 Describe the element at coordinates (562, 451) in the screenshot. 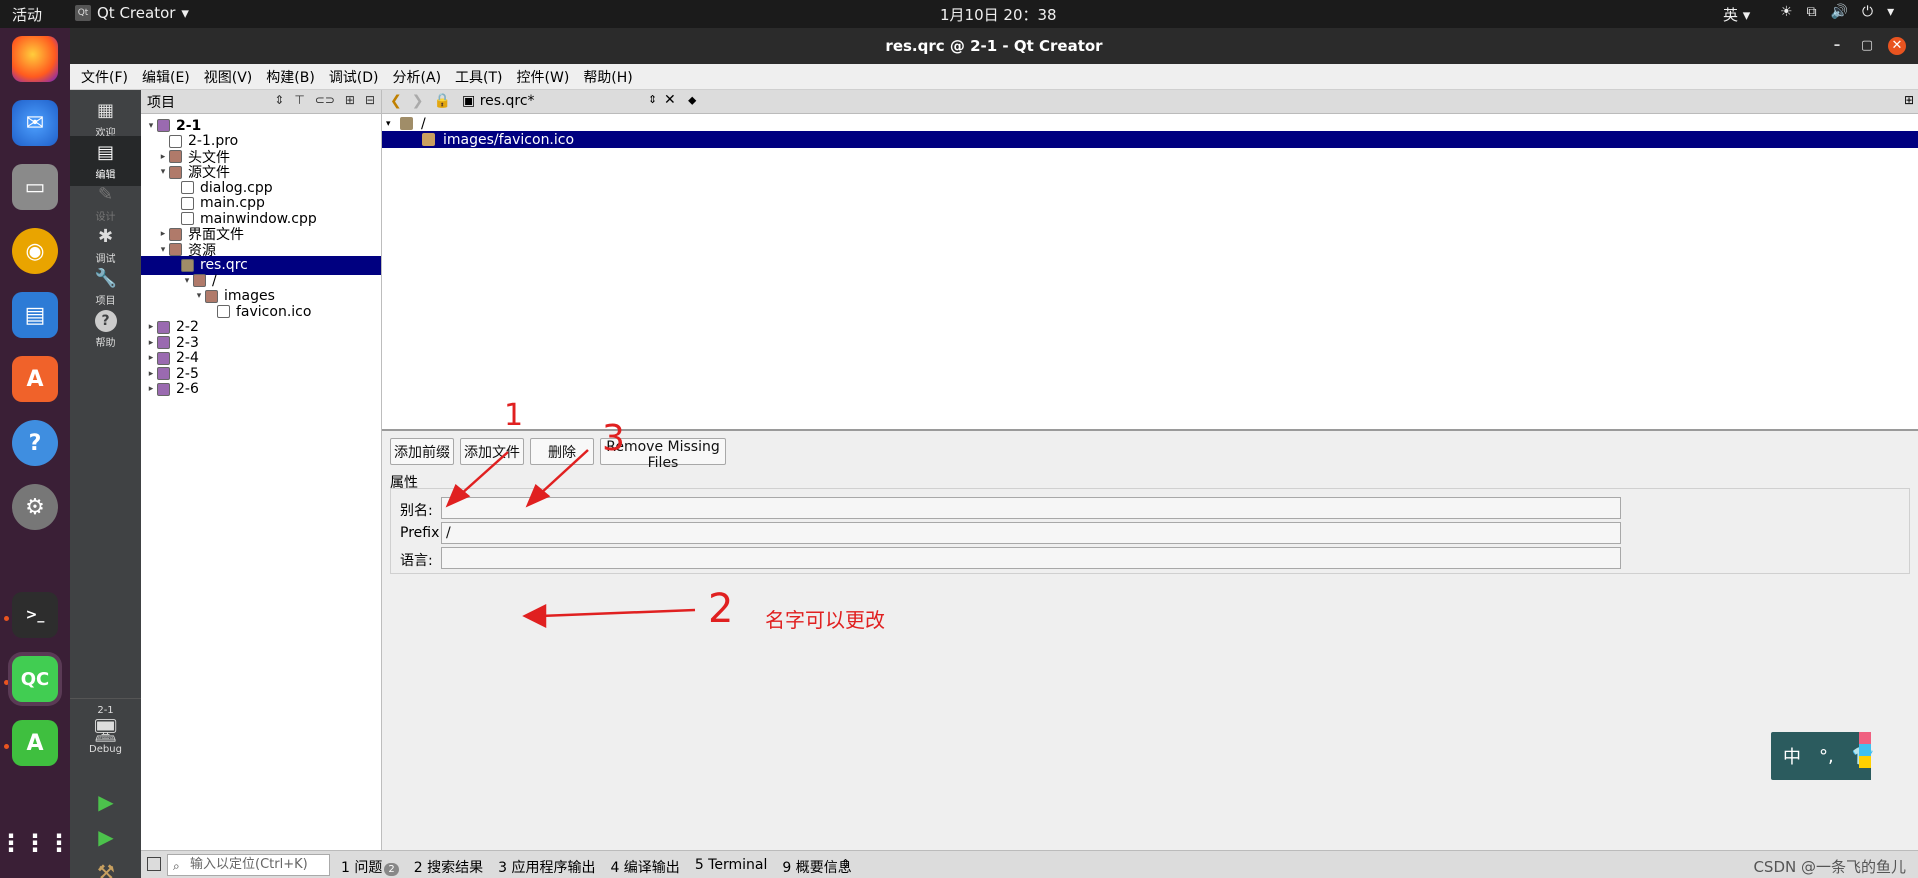

I see `remove-button: 删除` at that location.